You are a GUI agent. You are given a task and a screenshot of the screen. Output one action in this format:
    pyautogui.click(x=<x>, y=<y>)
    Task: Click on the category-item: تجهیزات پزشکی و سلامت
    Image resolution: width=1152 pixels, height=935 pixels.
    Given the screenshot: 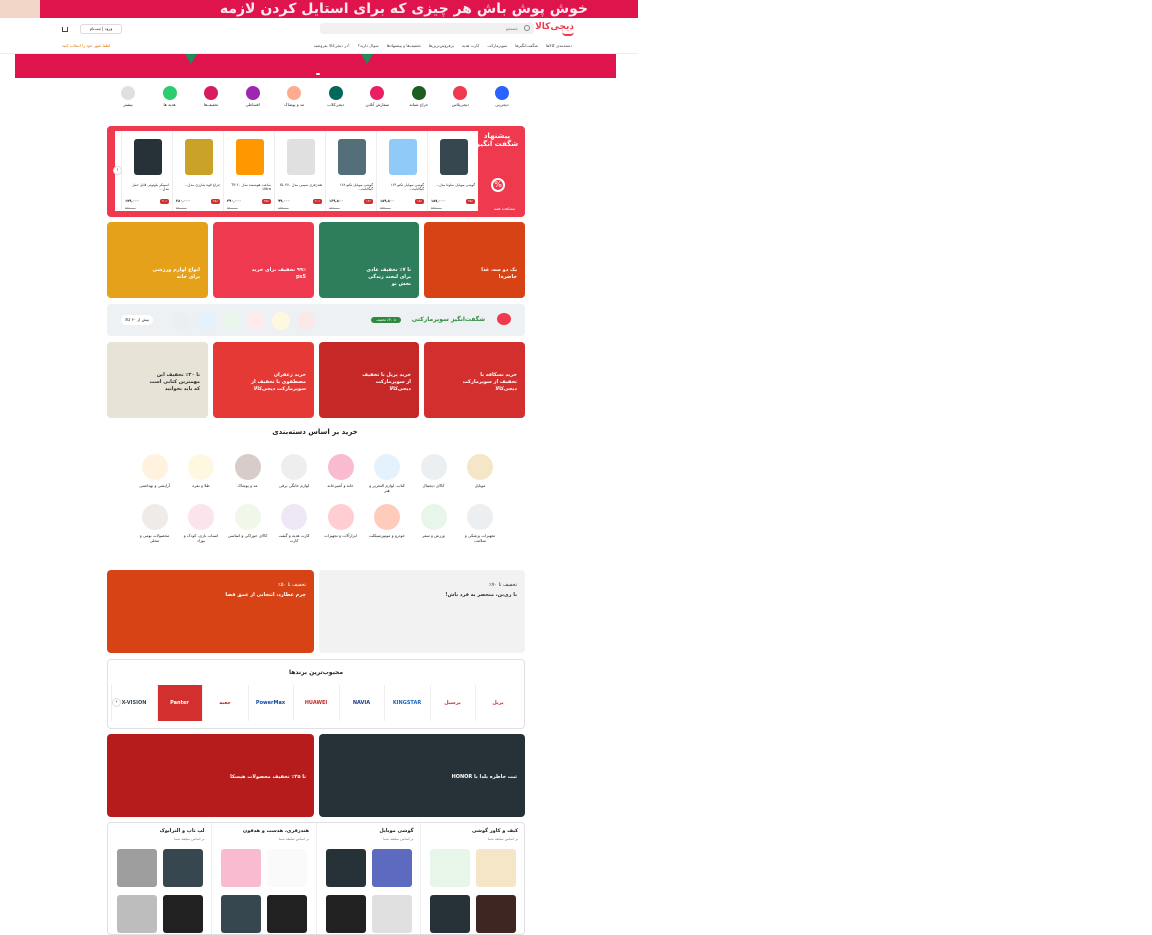 What is the action you would take?
    pyautogui.click(x=480, y=523)
    